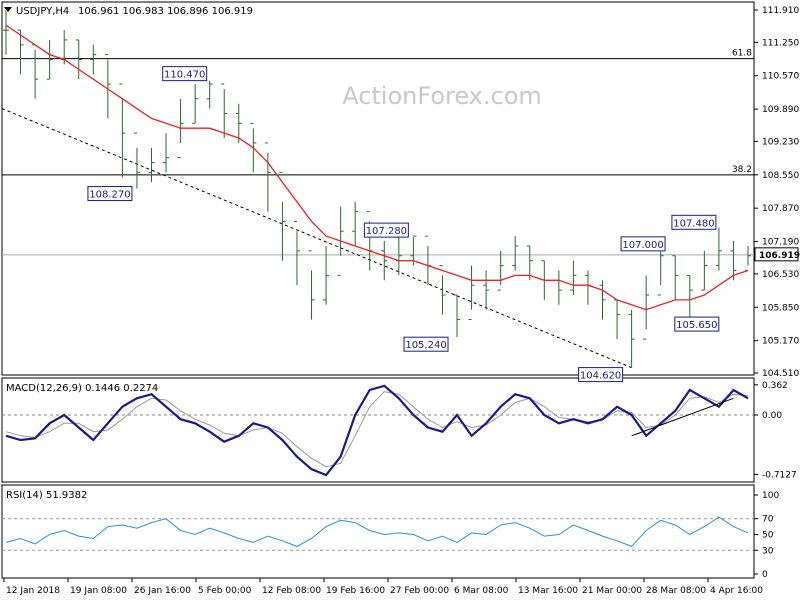 The width and height of the screenshot is (800, 604). Describe the element at coordinates (82, 388) in the screenshot. I see `macd-title: MACD(12,26,9) 0.1446 0.2274` at that location.